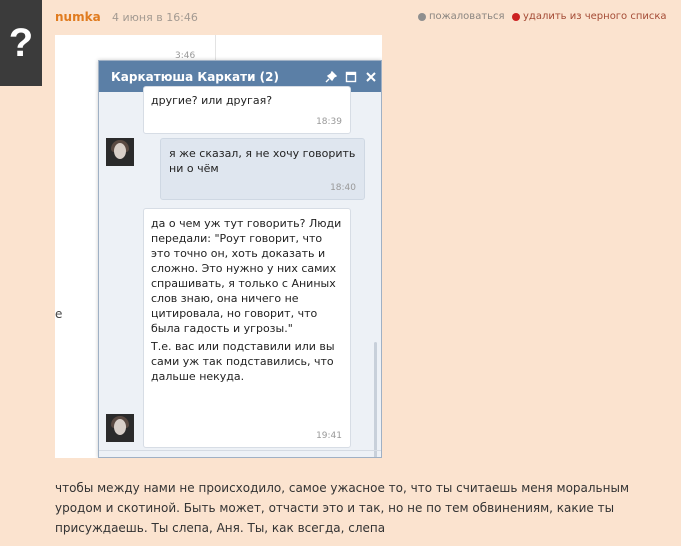 This screenshot has width=681, height=546. I want to click on scrollbar, so click(375, 399).